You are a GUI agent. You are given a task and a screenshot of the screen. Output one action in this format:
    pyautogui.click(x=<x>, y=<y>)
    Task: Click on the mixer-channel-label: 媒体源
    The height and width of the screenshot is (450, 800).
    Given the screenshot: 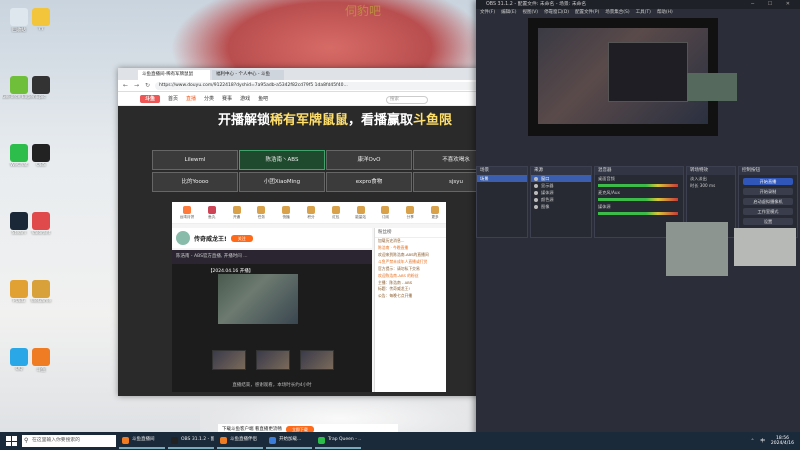 What is the action you would take?
    pyautogui.click(x=604, y=206)
    